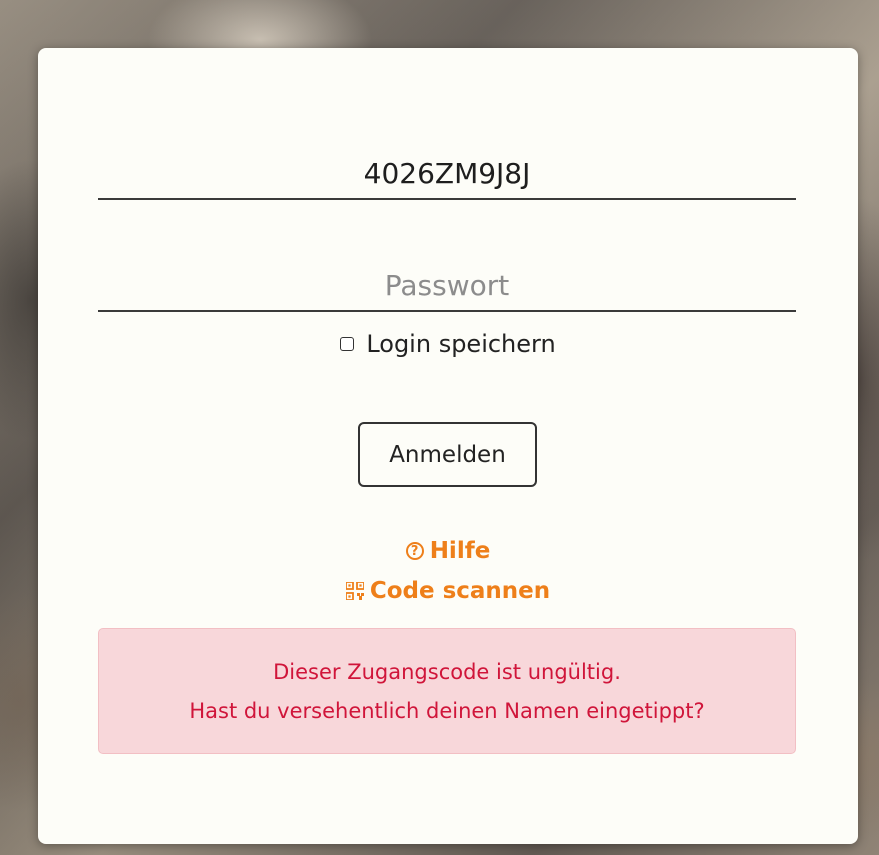  I want to click on qr-code-icon, so click(354, 591).